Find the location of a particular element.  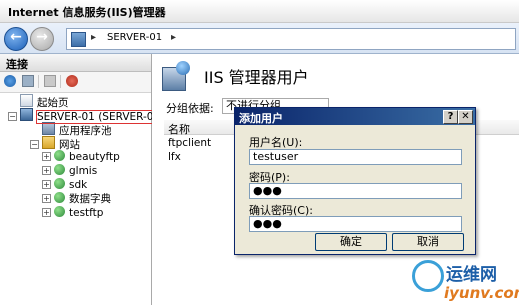

app-pool-icon is located at coordinates (48, 128).